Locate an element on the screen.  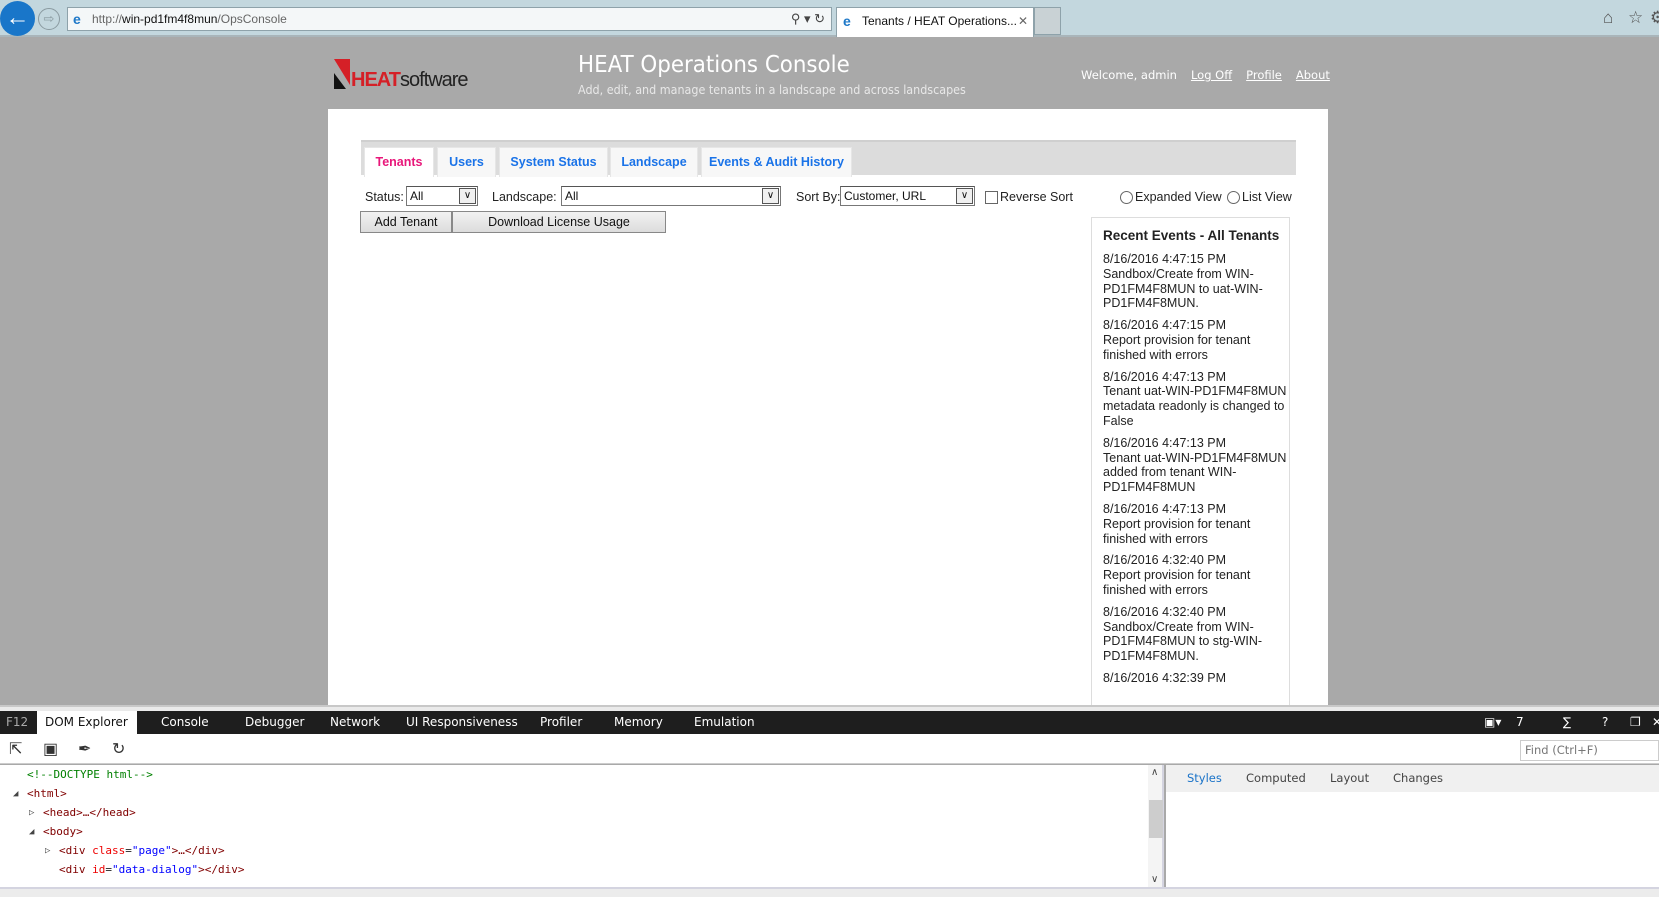
home-icon: ⌂ is located at coordinates (1608, 18).